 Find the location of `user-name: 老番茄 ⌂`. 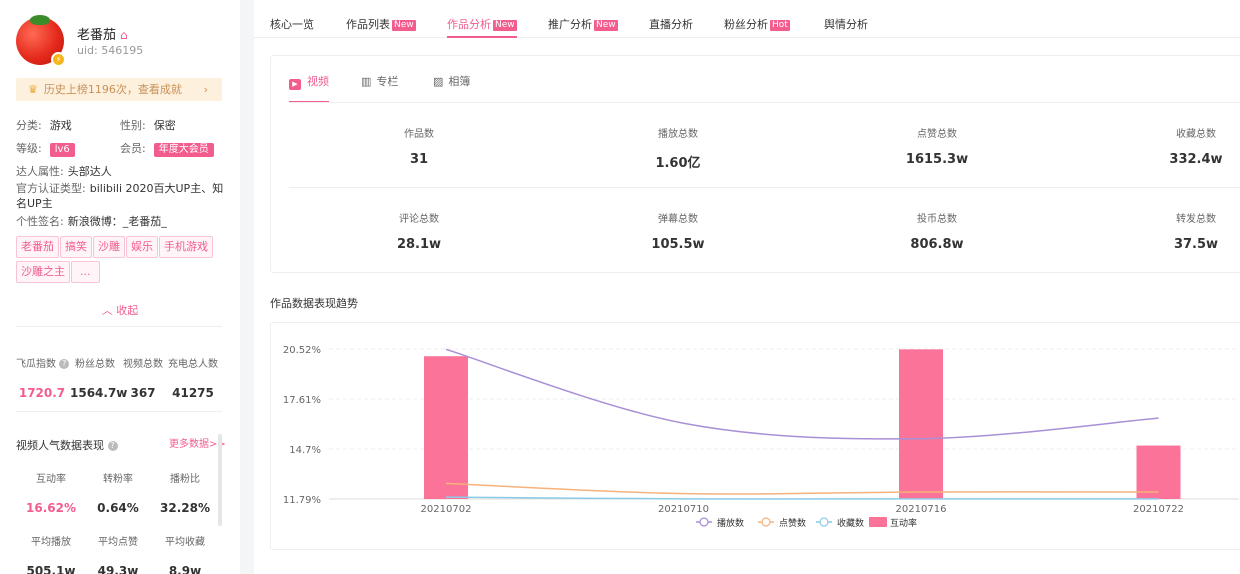

user-name: 老番茄 ⌂ is located at coordinates (102, 33).